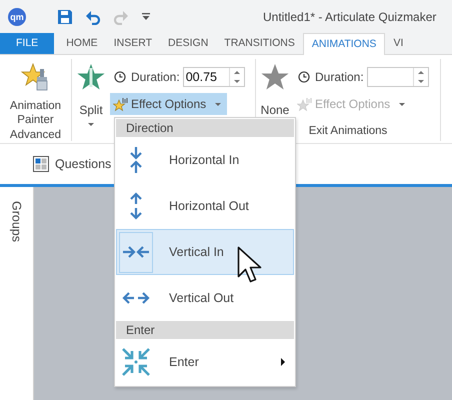 This screenshot has height=400, width=452. Describe the element at coordinates (17, 221) in the screenshot. I see `groups-panel-title: Groups` at that location.